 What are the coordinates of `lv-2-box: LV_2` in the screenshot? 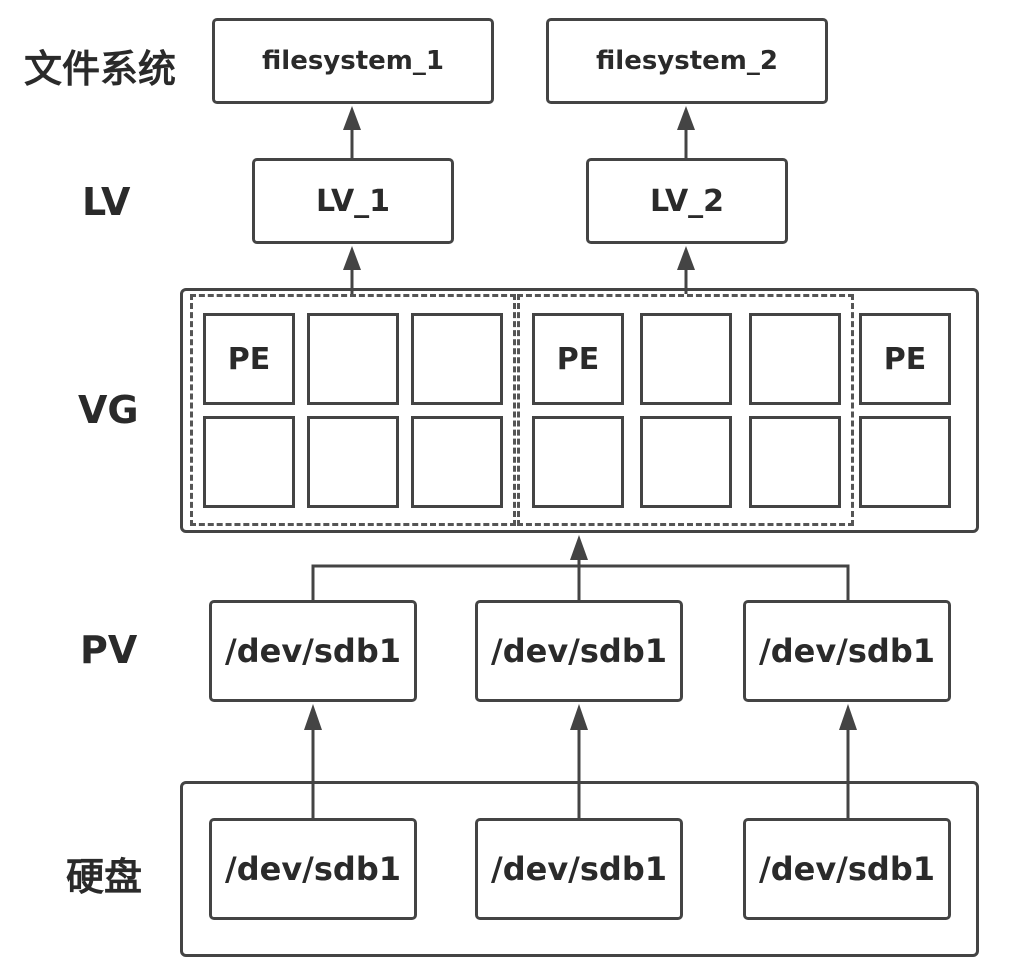 It's located at (687, 201).